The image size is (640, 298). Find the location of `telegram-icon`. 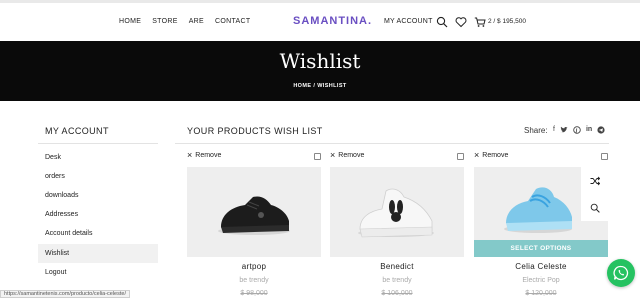

telegram-icon is located at coordinates (601, 130).